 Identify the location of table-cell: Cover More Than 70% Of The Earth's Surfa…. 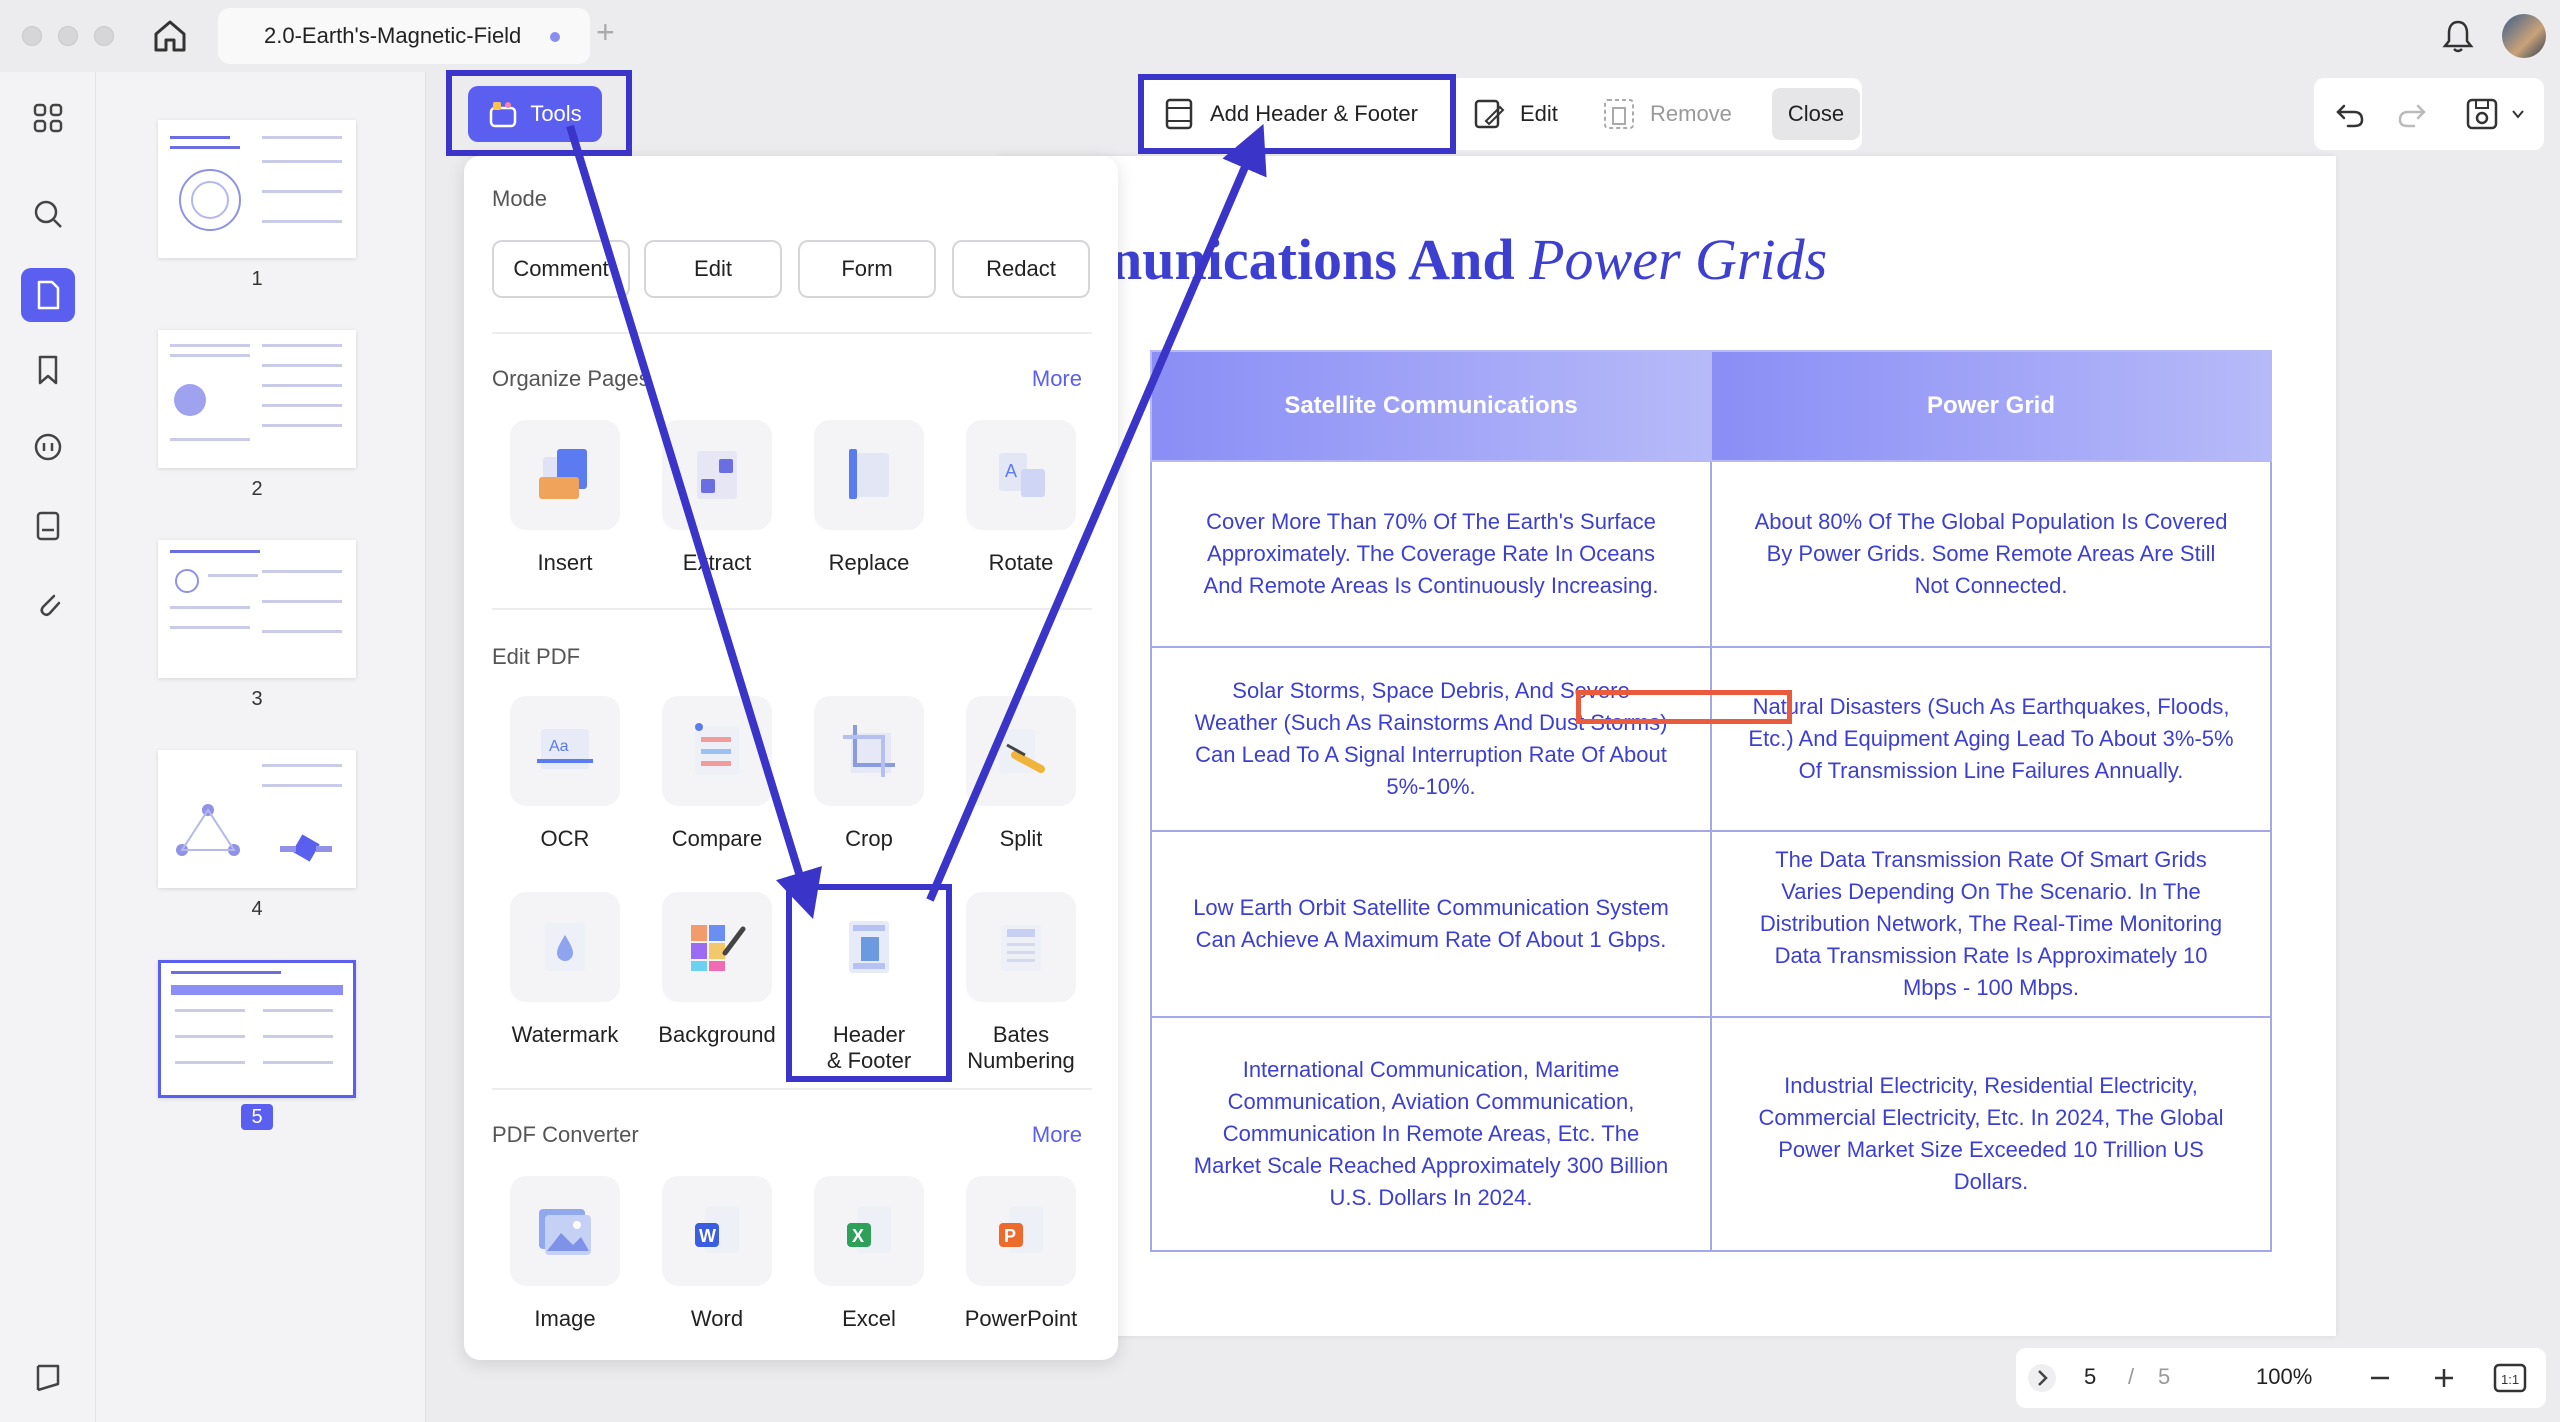
(1431, 554).